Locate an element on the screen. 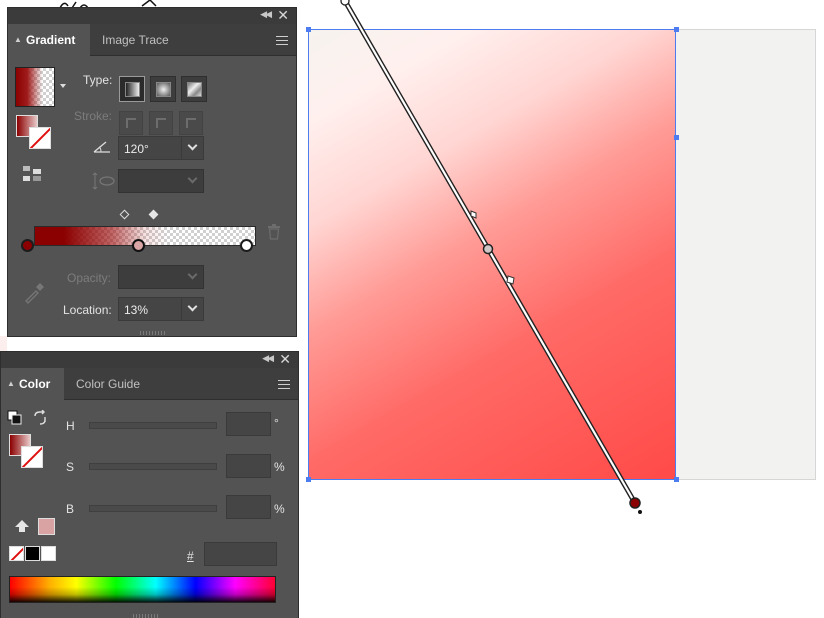 The width and height of the screenshot is (824, 618). opacity-dropdown-button is located at coordinates (192, 277).